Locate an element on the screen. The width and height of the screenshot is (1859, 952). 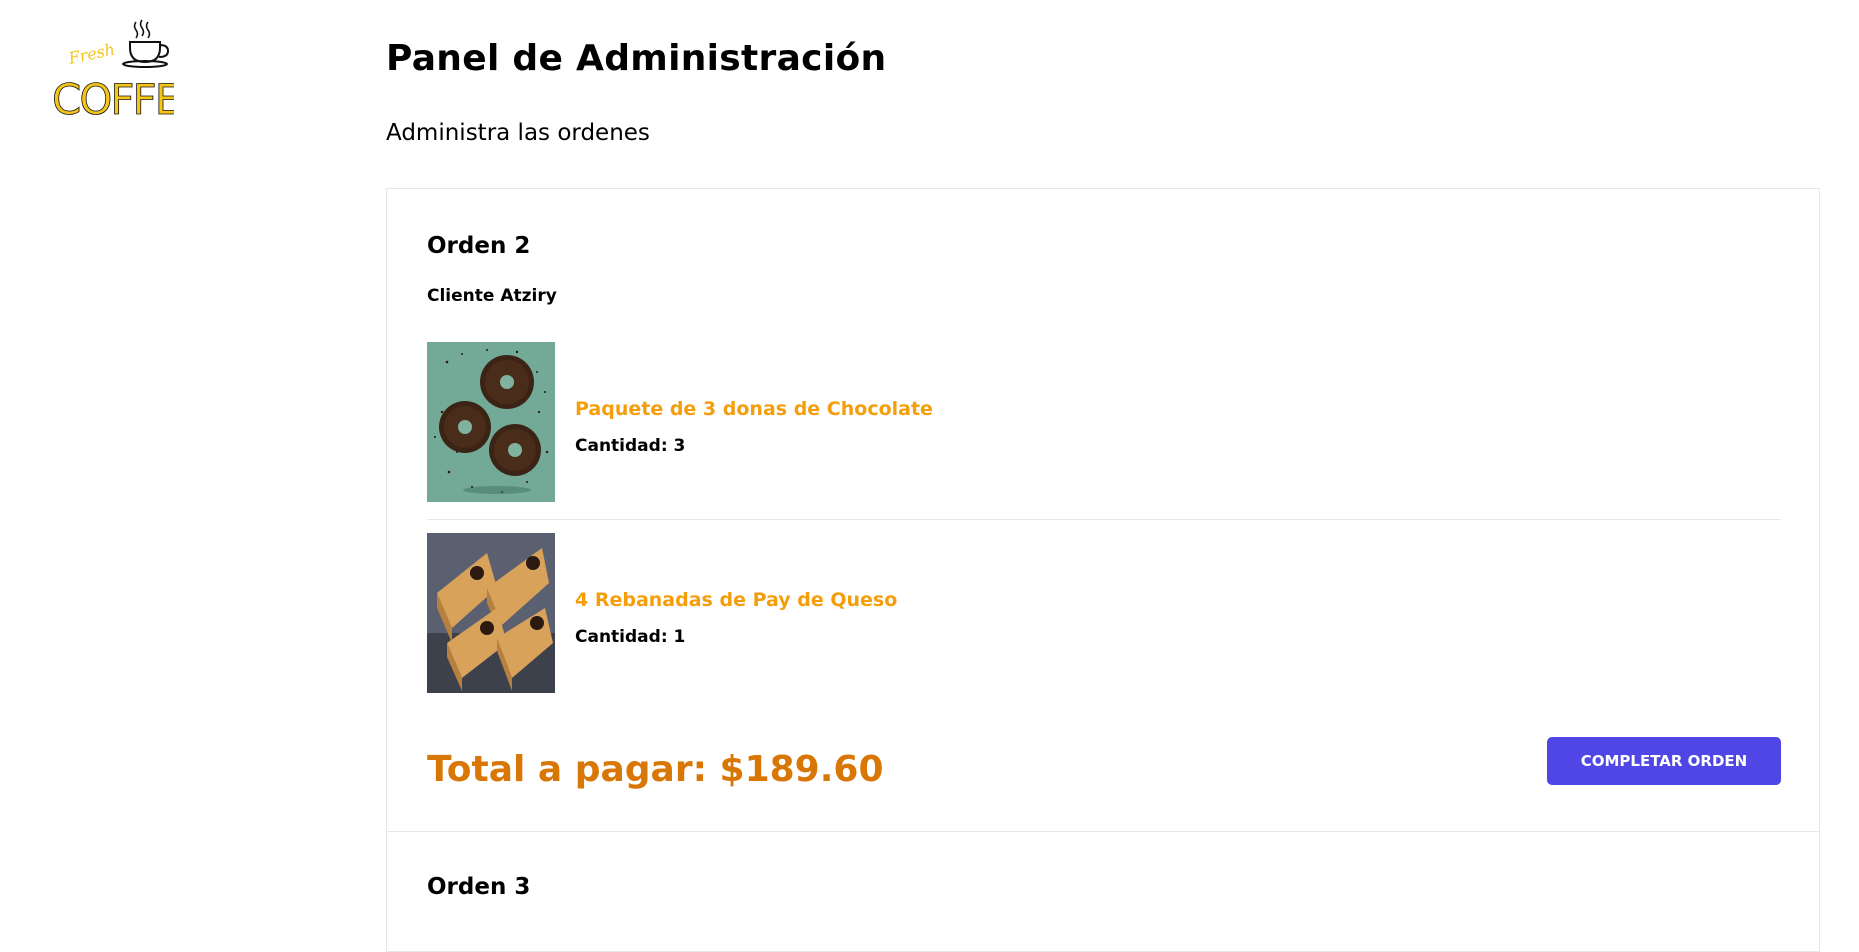
product-name: 4 Rebanadas de Pay de Queso is located at coordinates (736, 600).